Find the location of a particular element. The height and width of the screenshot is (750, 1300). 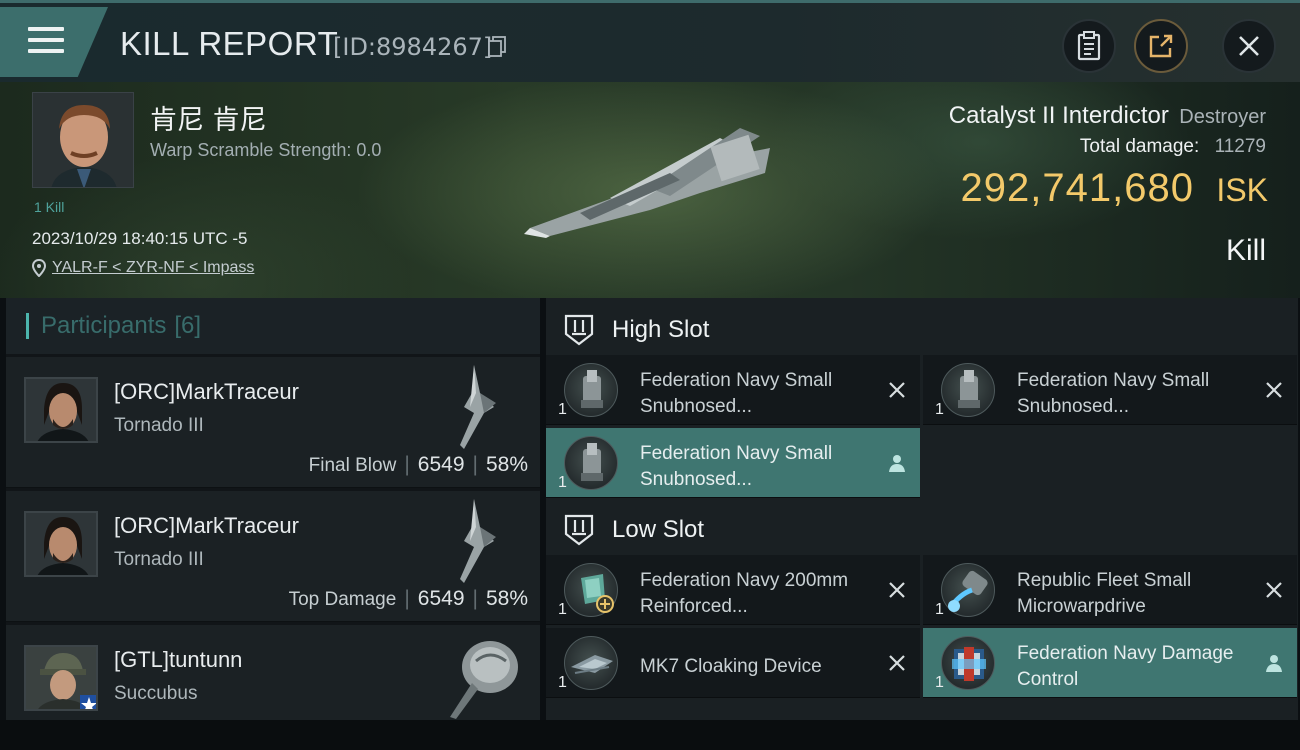

bottom-bar is located at coordinates (650, 735).